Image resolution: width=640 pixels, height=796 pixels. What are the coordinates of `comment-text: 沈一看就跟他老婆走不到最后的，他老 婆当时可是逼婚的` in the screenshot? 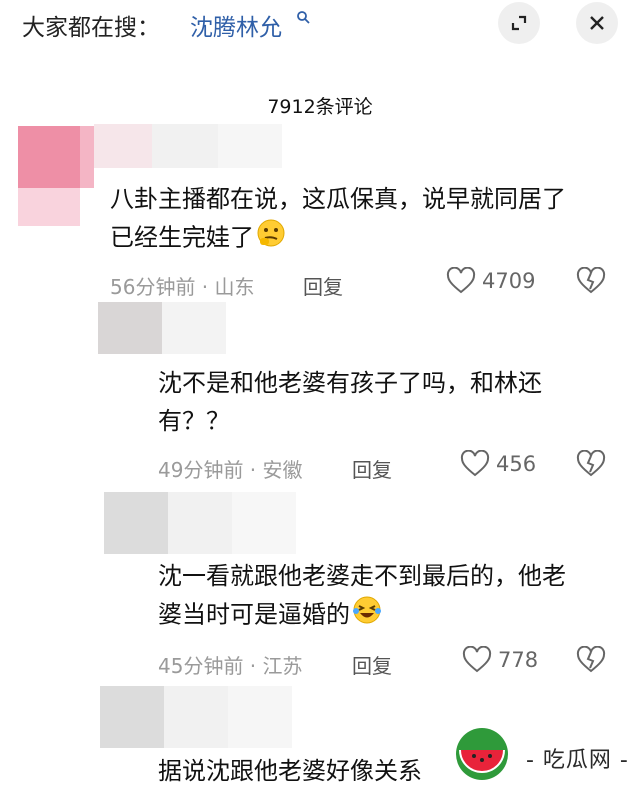 It's located at (362, 596).